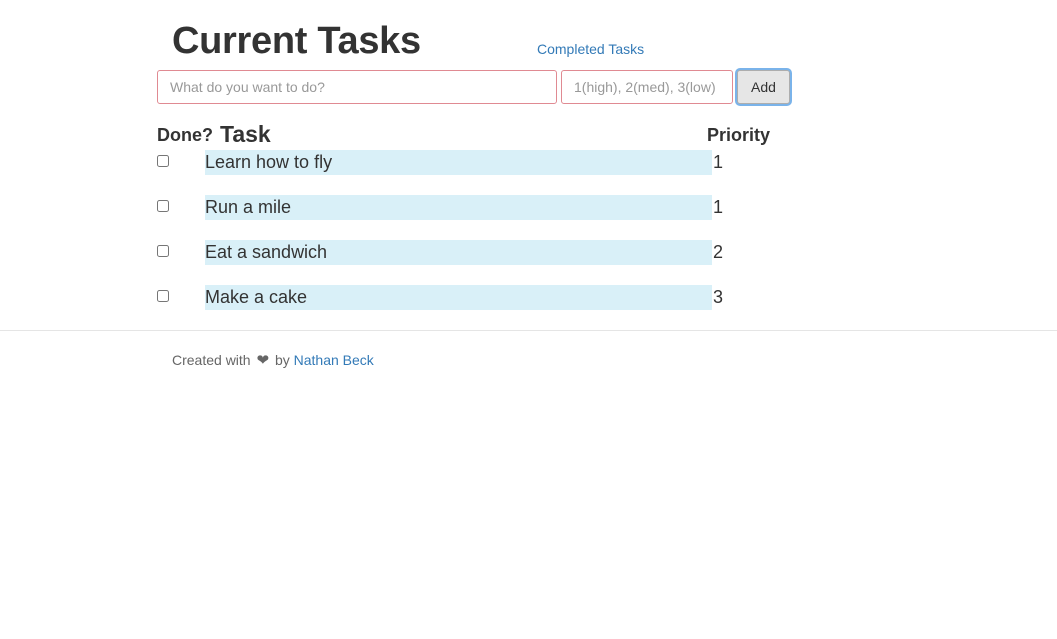 The width and height of the screenshot is (1057, 639). Describe the element at coordinates (718, 252) in the screenshot. I see `task-priority: 2` at that location.